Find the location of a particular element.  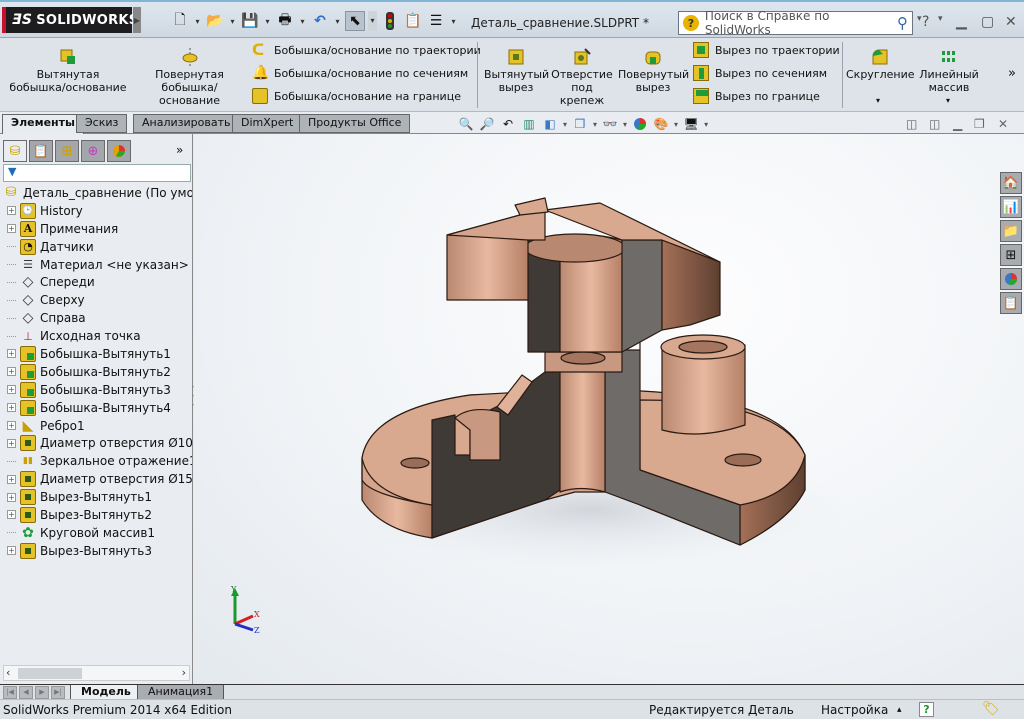

edit-appearance-icon is located at coordinates (640, 124).